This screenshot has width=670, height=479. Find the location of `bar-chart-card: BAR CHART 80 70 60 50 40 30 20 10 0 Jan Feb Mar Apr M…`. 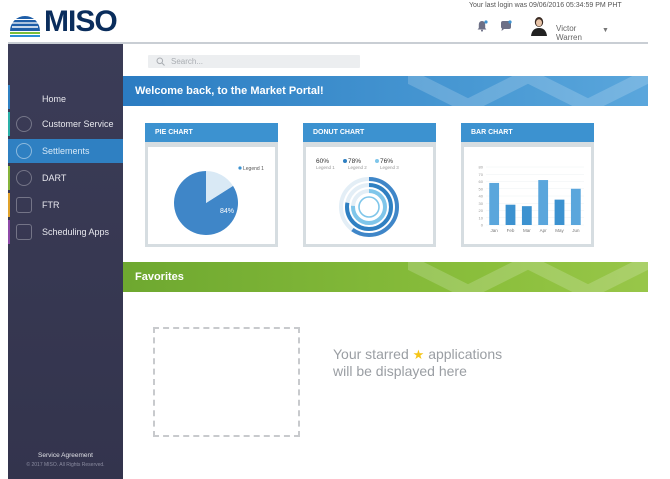

bar-chart-card: BAR CHART 80 70 60 50 40 30 20 10 0 Jan Feb Mar Apr M… is located at coordinates (527, 185).